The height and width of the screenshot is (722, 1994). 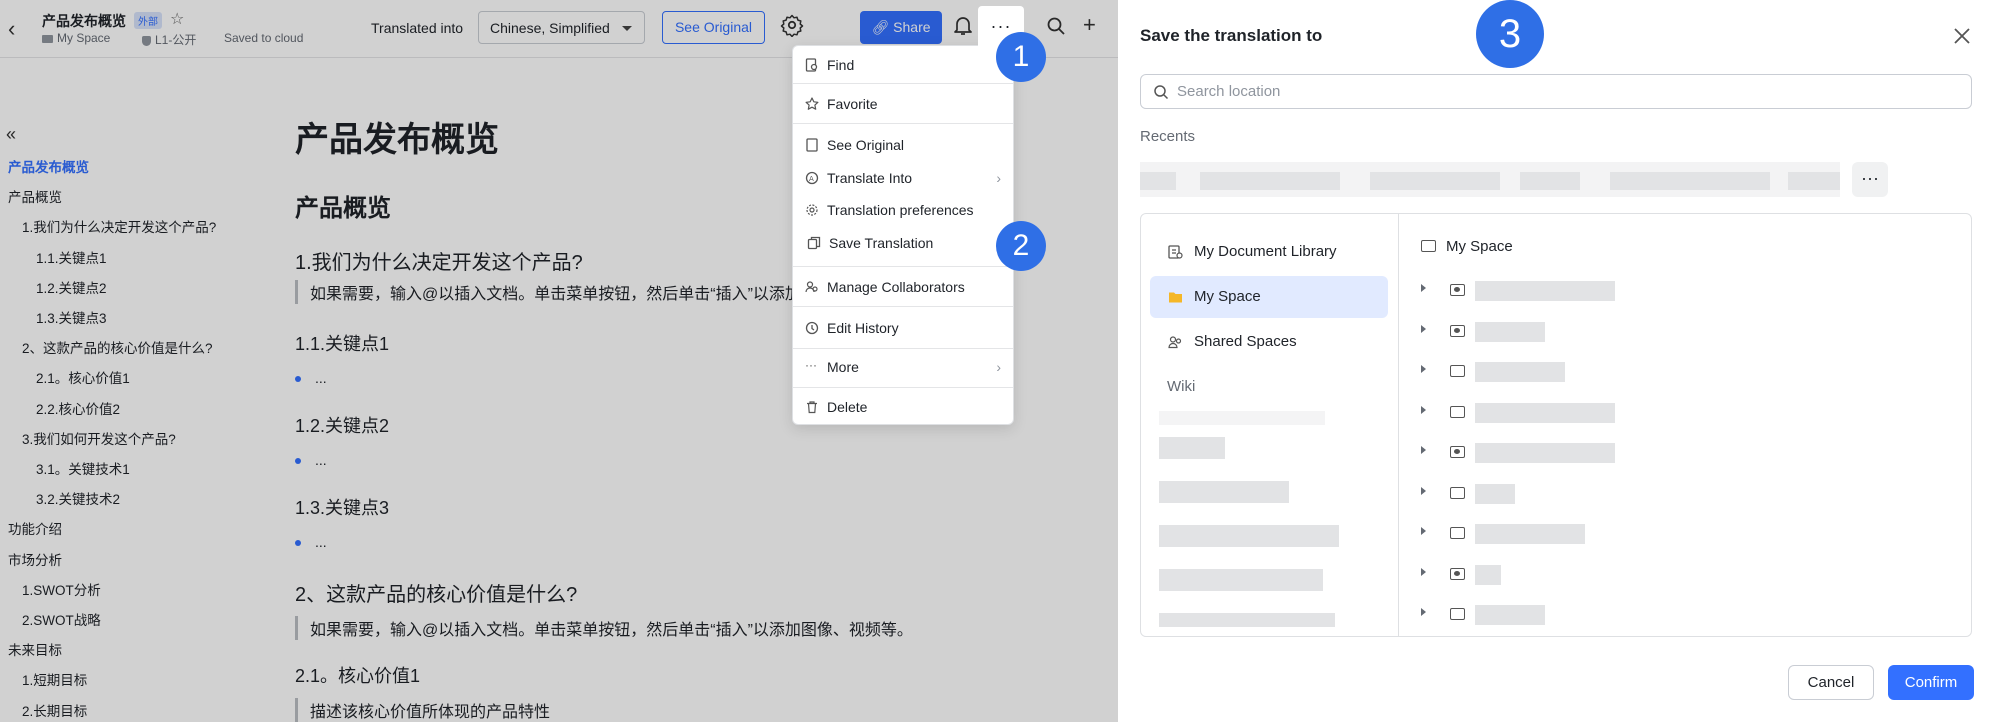 What do you see at coordinates (11, 134) in the screenshot?
I see `collapse-toc-icon: «` at bounding box center [11, 134].